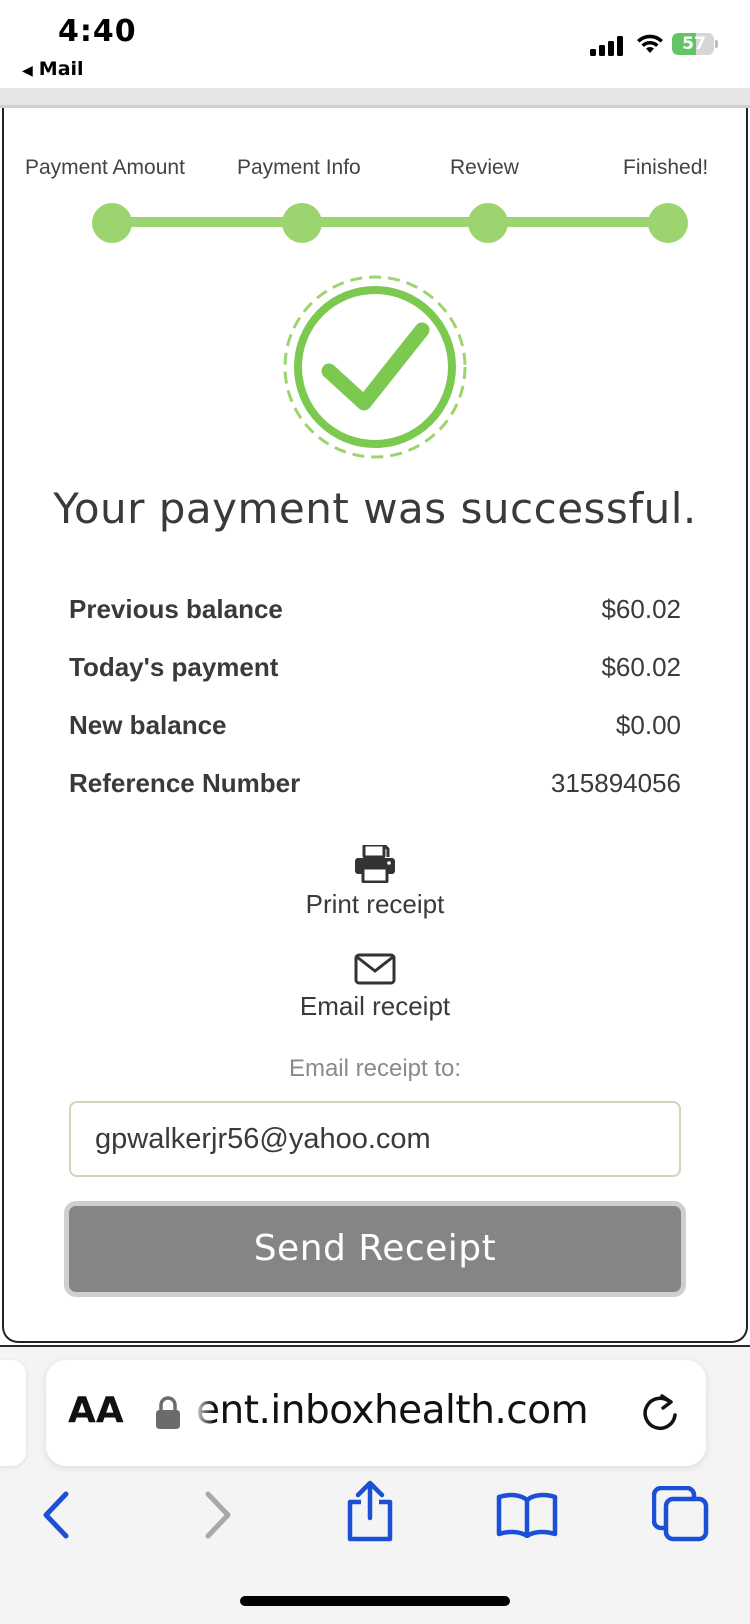 This screenshot has height=1624, width=750. Describe the element at coordinates (185, 783) in the screenshot. I see `summary-label: Reference Number` at that location.